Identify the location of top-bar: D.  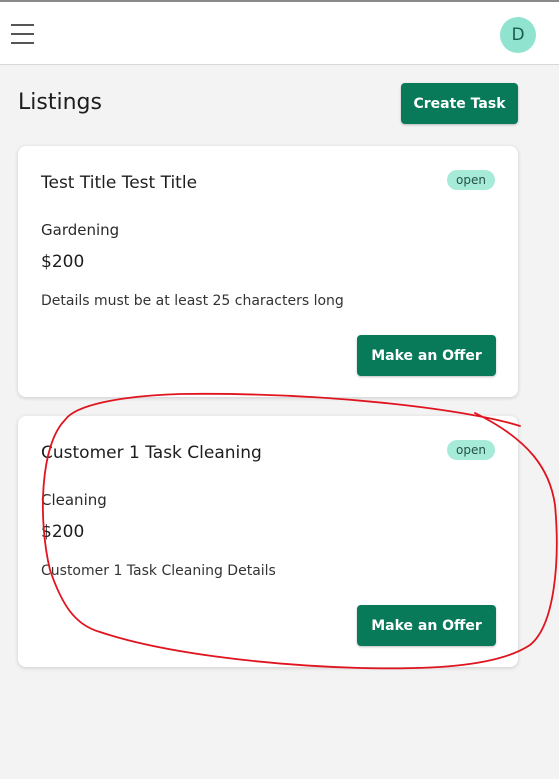
(279, 32).